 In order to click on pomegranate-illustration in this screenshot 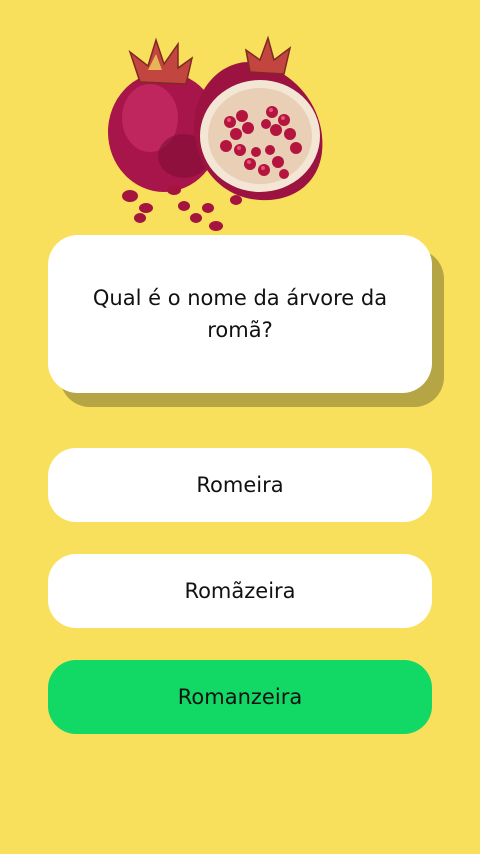, I will do `click(215, 133)`.